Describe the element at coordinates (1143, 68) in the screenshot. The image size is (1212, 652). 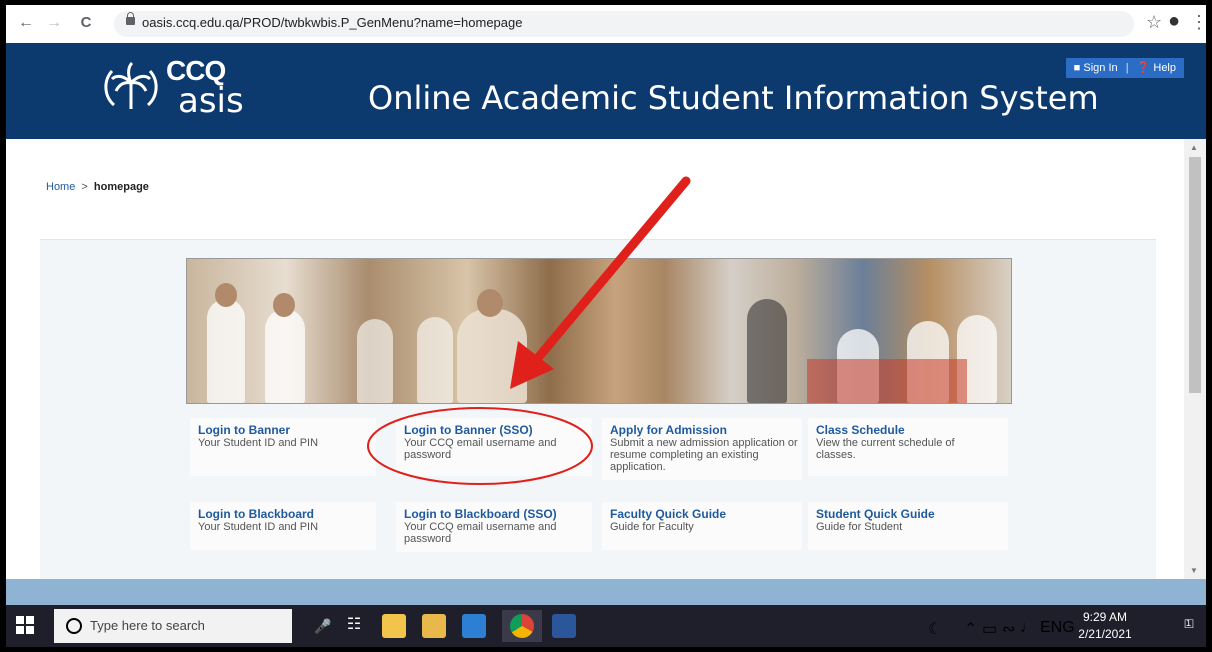
I see `help-circle-icon: ❓` at that location.